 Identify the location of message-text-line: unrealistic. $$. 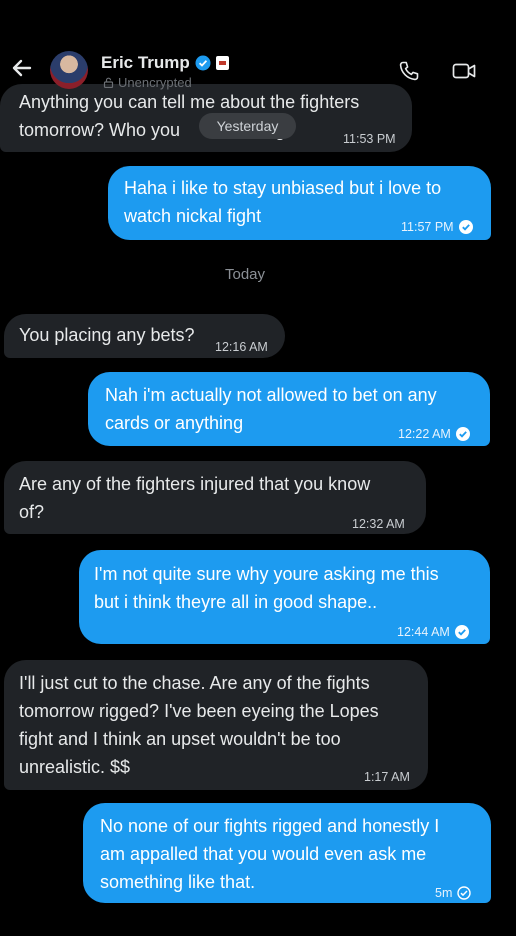
(75, 767).